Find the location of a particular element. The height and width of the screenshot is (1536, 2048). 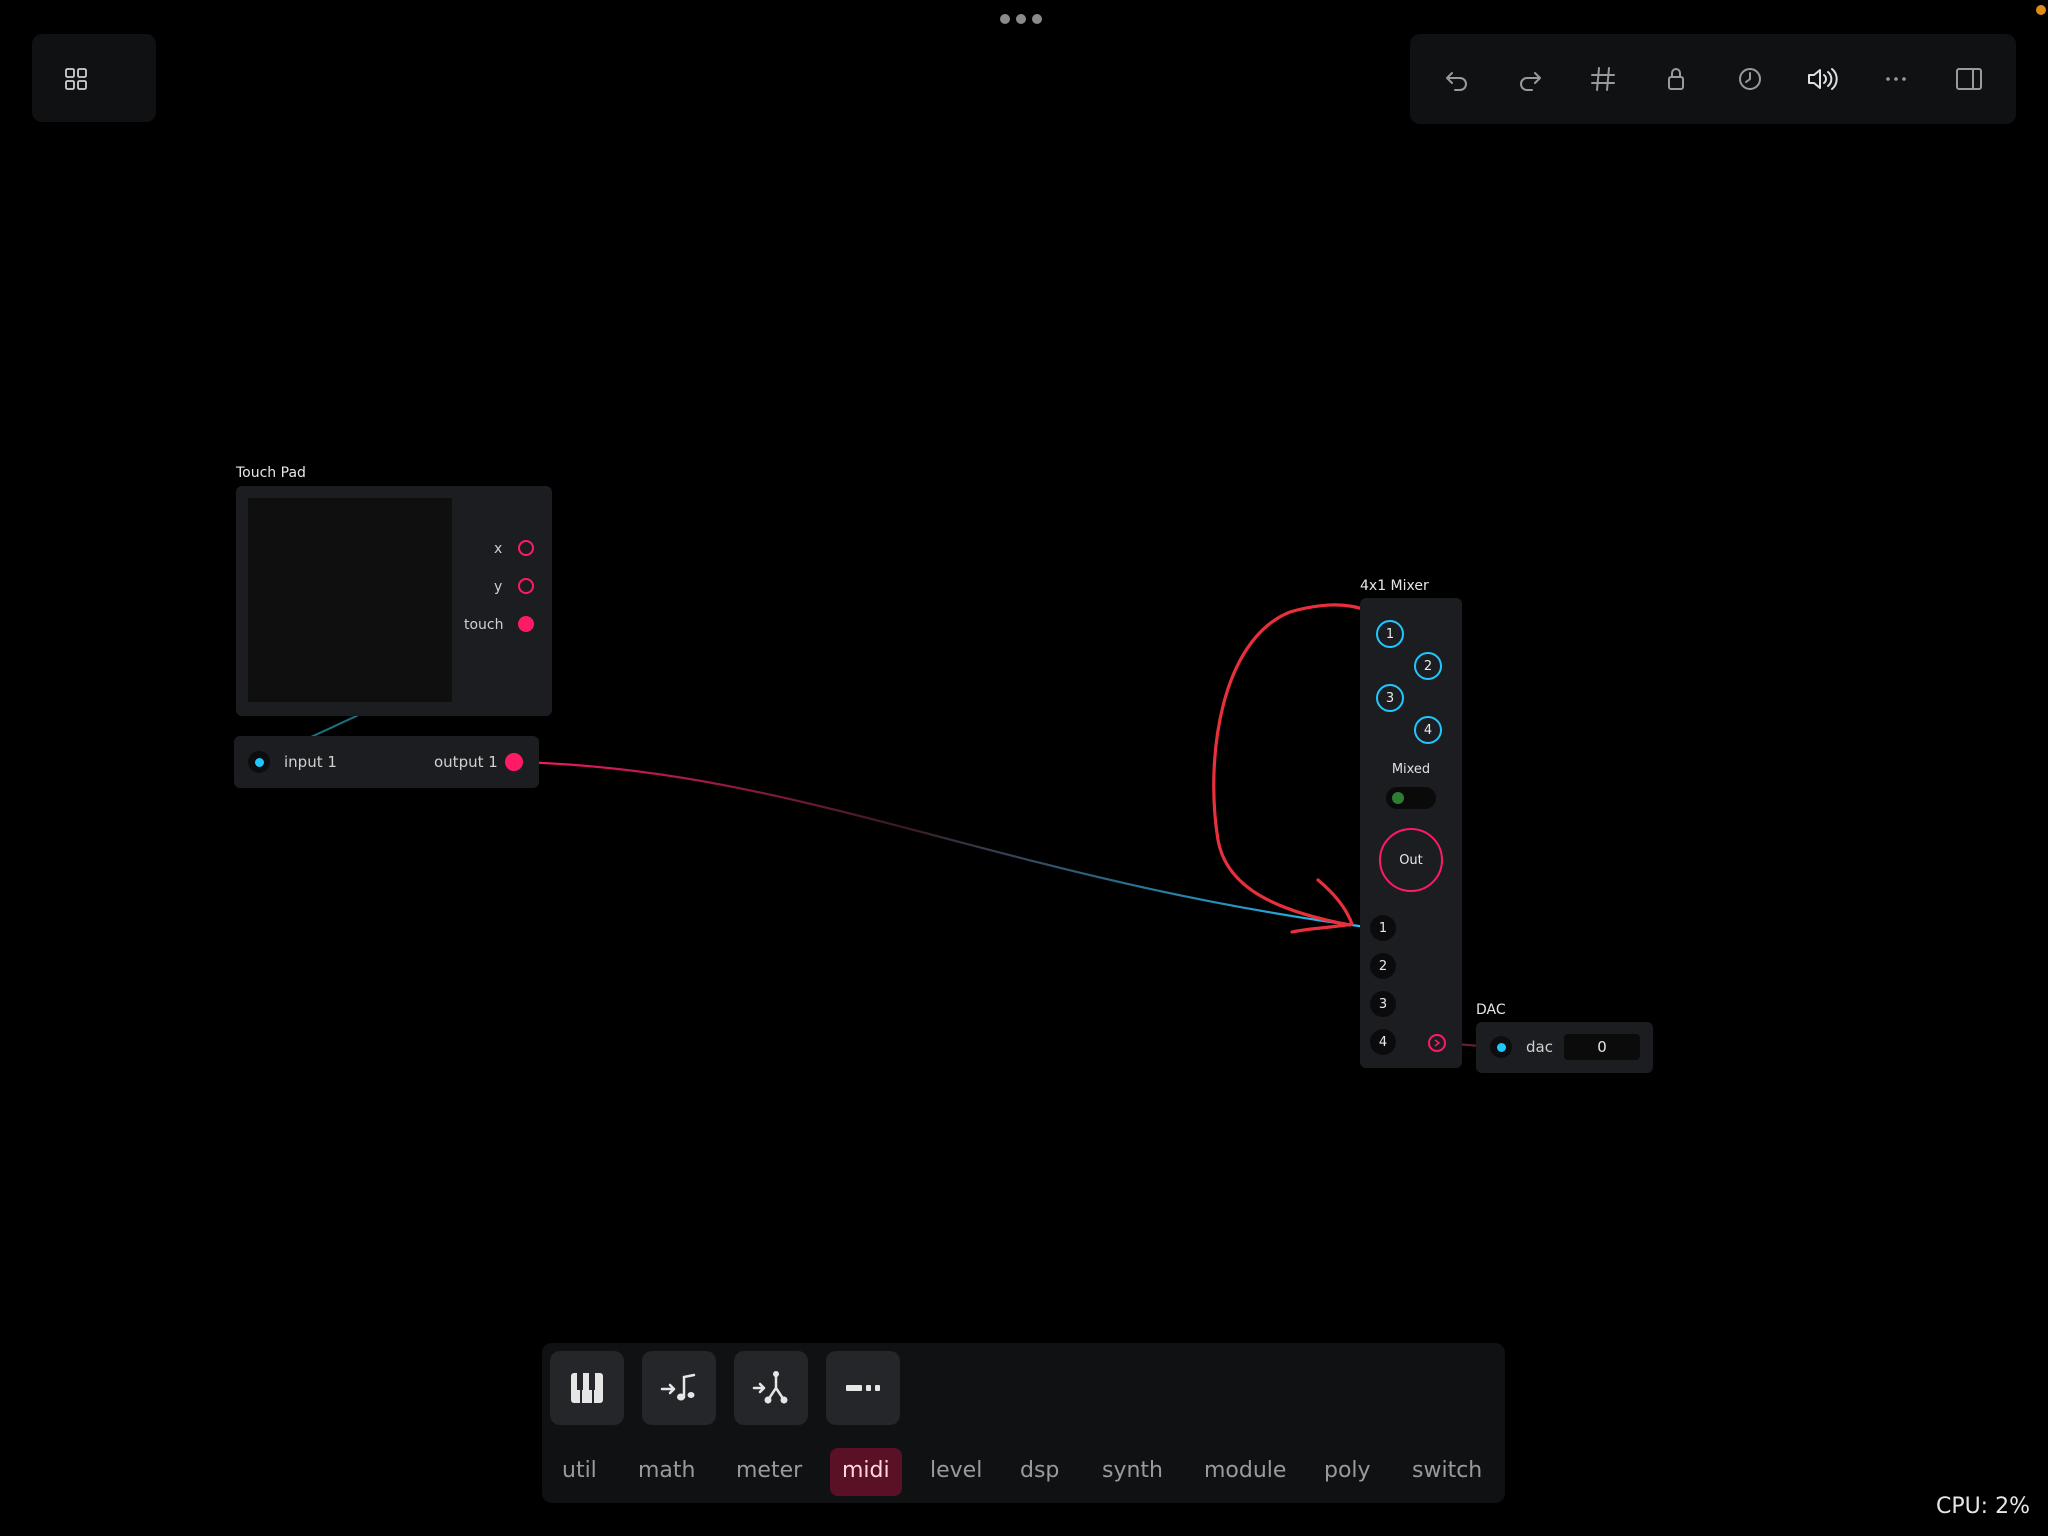

mixer-input-4: 4 is located at coordinates (1383, 1042).